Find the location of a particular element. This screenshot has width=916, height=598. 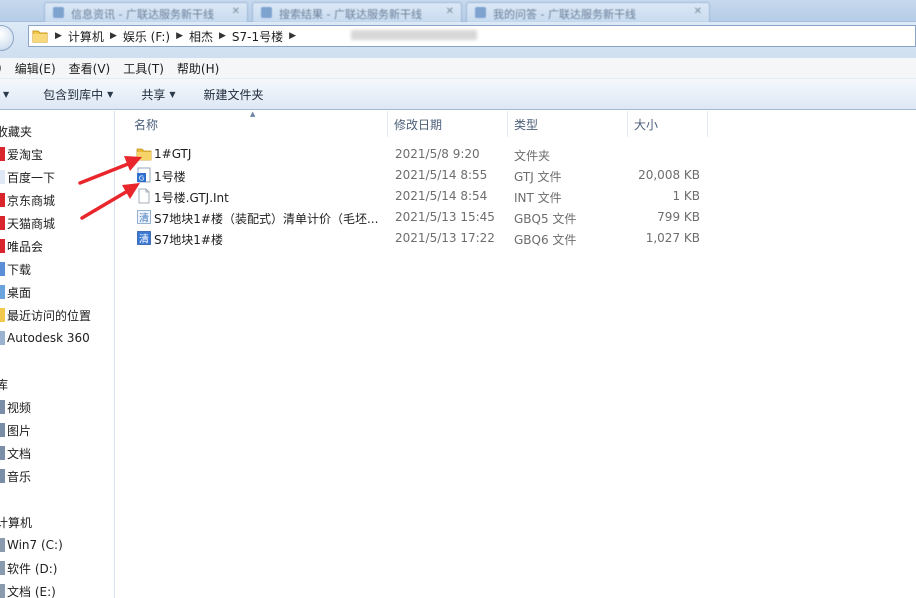

recent-places-icon is located at coordinates (2, 315).